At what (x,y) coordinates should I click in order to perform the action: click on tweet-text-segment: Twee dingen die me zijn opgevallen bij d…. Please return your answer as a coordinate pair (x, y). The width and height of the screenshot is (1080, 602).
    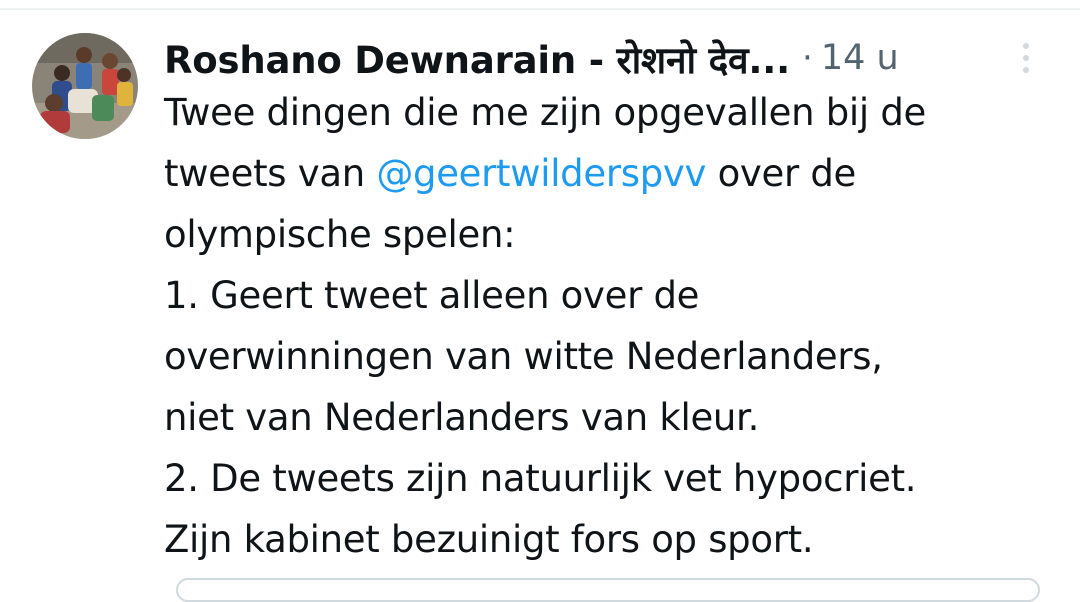
    Looking at the image, I should click on (545, 112).